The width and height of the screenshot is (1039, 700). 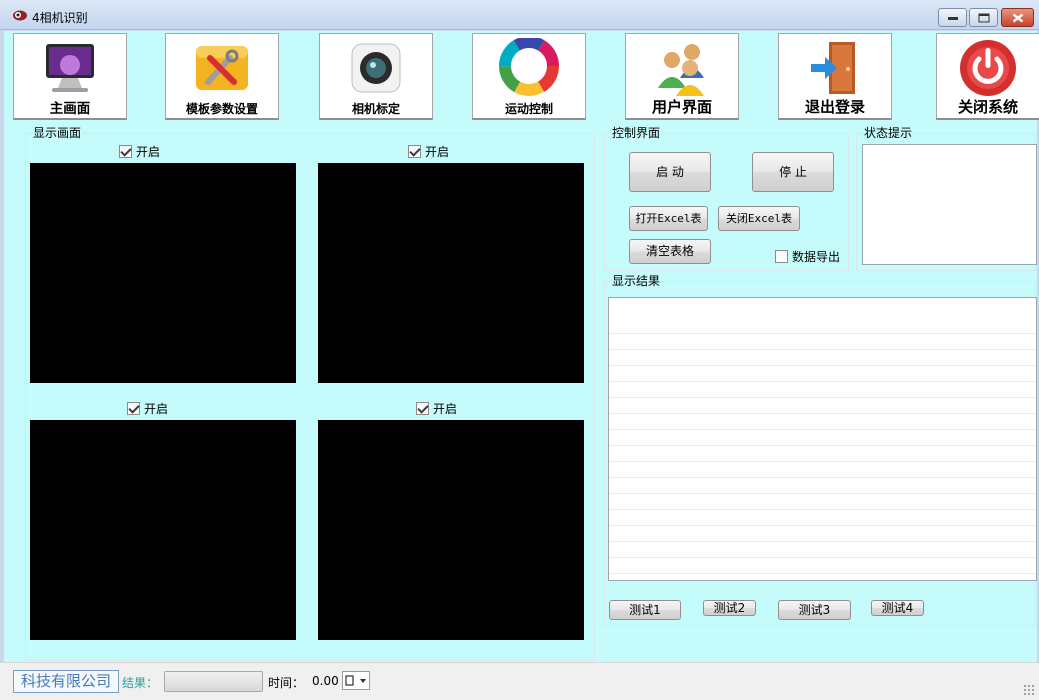 What do you see at coordinates (636, 281) in the screenshot?
I see `results-group-title: 显示结果` at bounding box center [636, 281].